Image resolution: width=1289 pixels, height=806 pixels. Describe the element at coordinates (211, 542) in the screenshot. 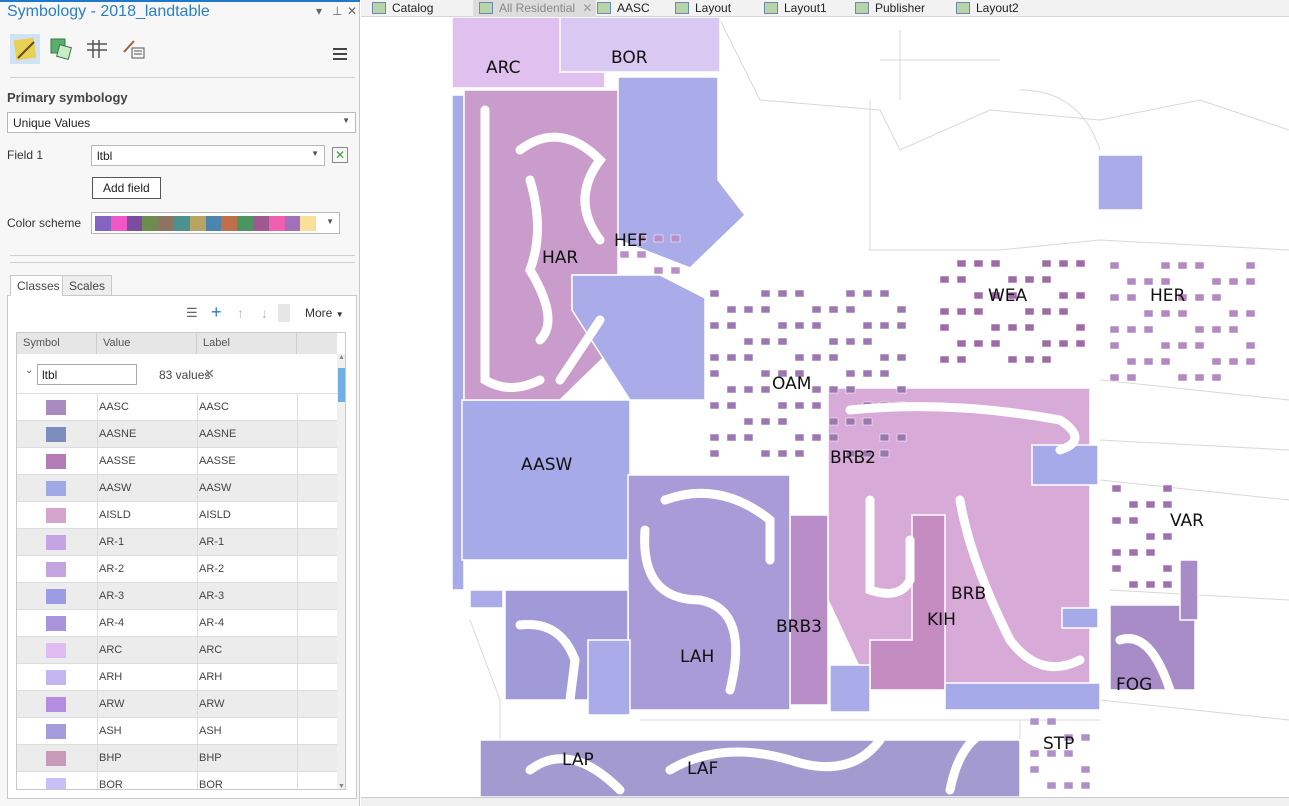

I see `class-label: AR-1` at that location.